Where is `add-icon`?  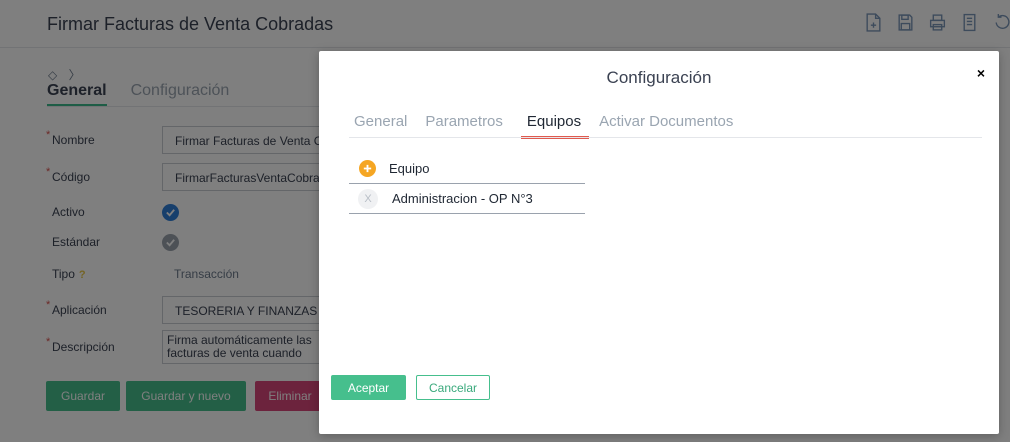 add-icon is located at coordinates (367, 168).